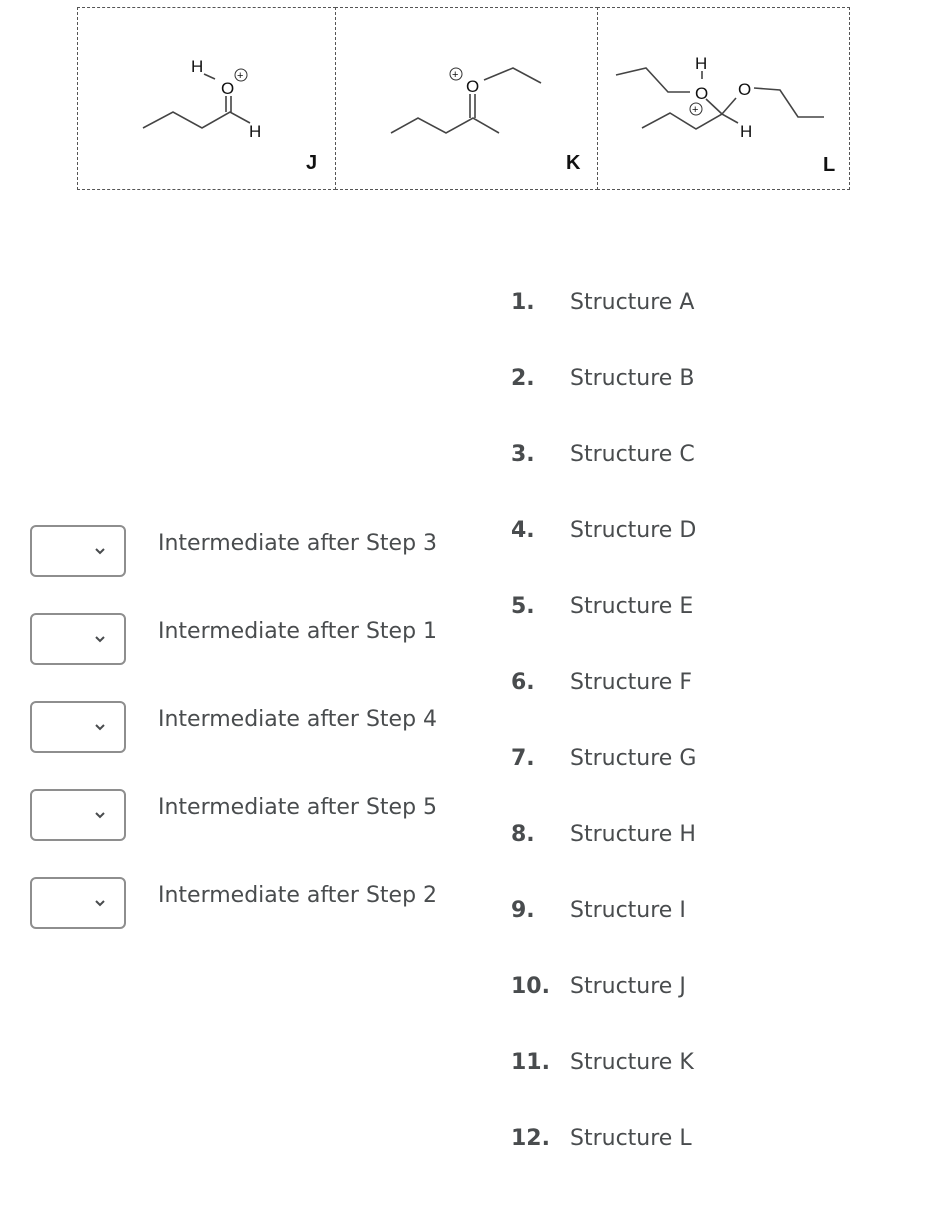 The width and height of the screenshot is (940, 1212). I want to click on option-number: 4., so click(523, 530).